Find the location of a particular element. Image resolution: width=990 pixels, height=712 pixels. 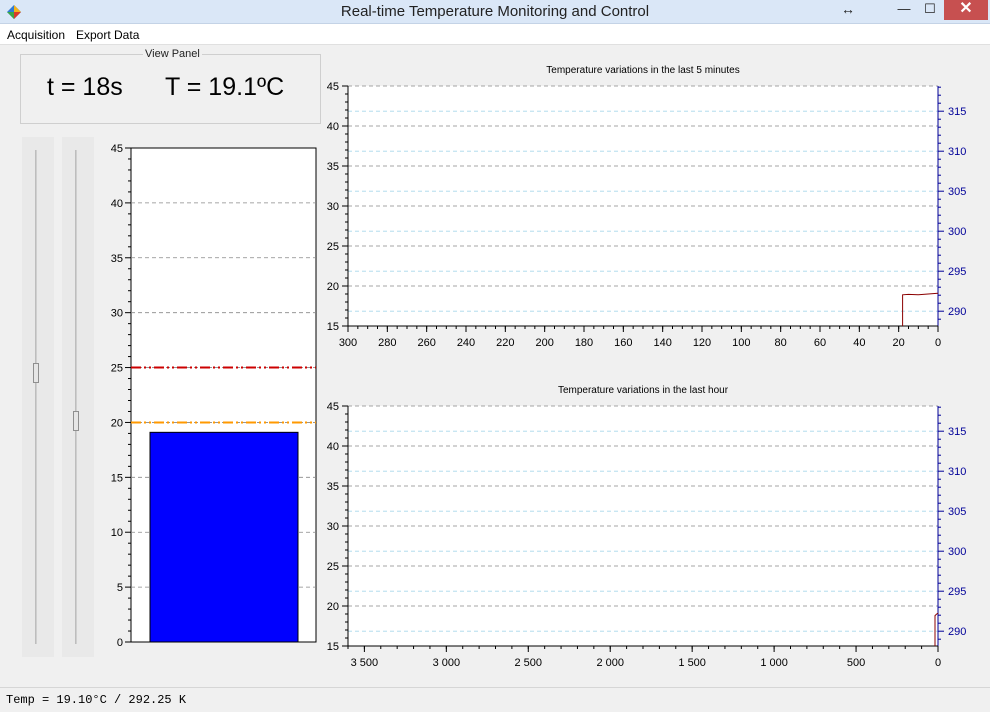

lower-setpoint-slider is located at coordinates (78, 397).